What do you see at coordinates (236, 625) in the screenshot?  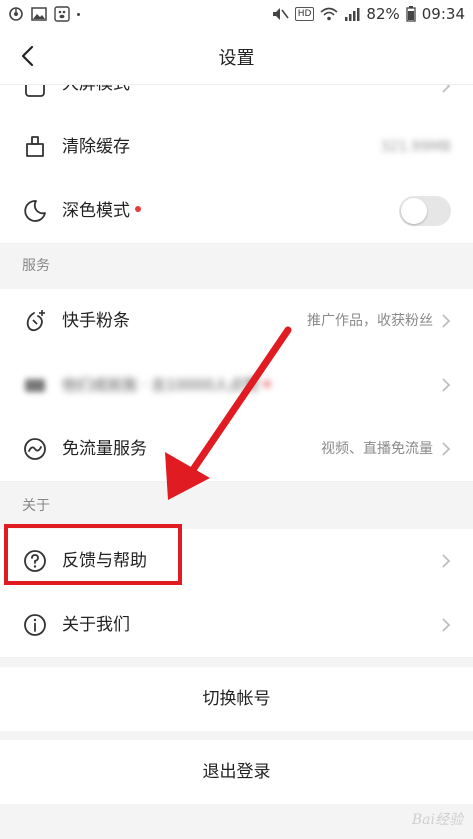 I see `settings-row-about-us: 关于我们` at bounding box center [236, 625].